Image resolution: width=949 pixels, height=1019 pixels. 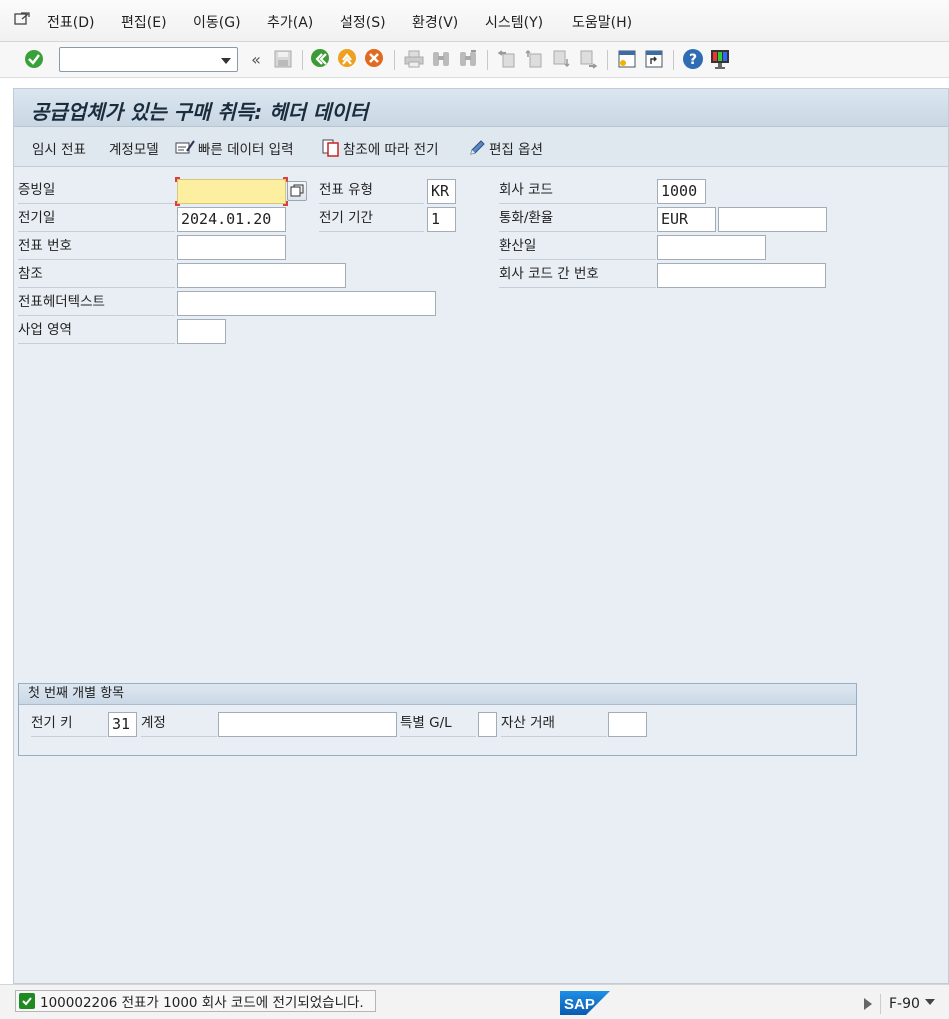 I want to click on new-session-icon, so click(x=627, y=59).